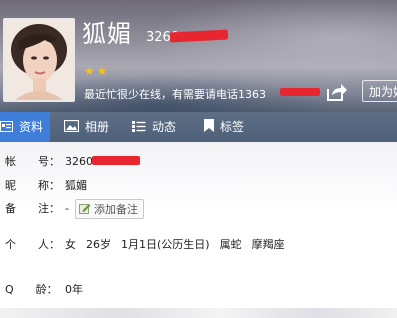 Image resolution: width=397 pixels, height=318 pixels. Describe the element at coordinates (32, 208) in the screenshot. I see `remark-label: 备 注：` at that location.